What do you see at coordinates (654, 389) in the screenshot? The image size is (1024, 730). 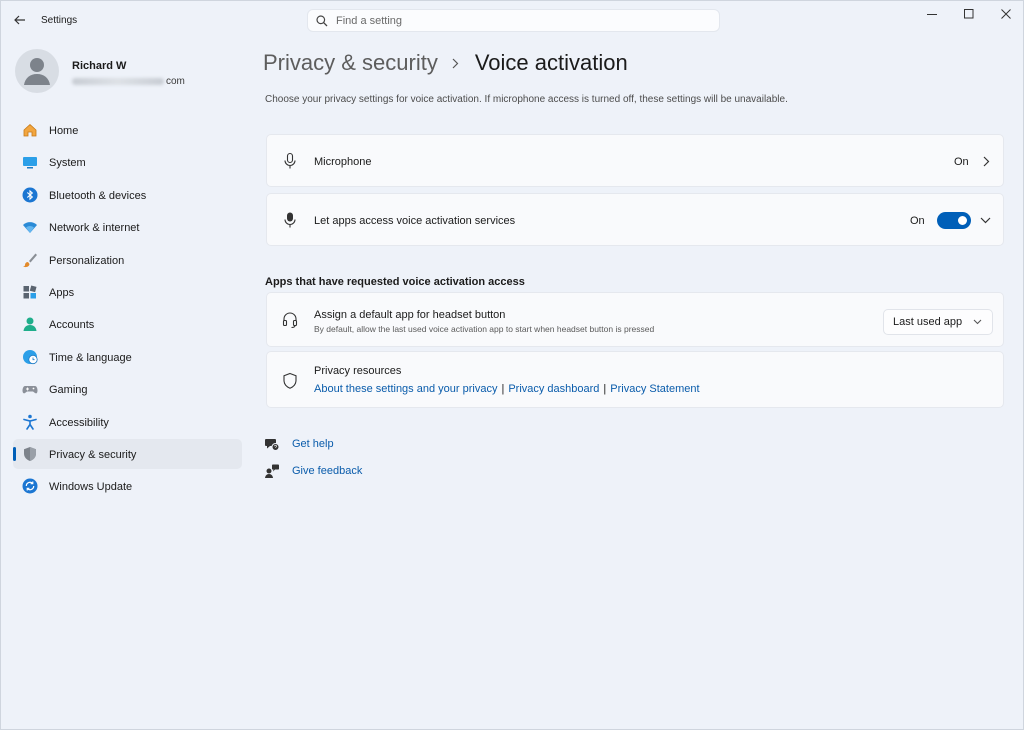 I see `privacy-statement-link: Privacy Statement` at bounding box center [654, 389].